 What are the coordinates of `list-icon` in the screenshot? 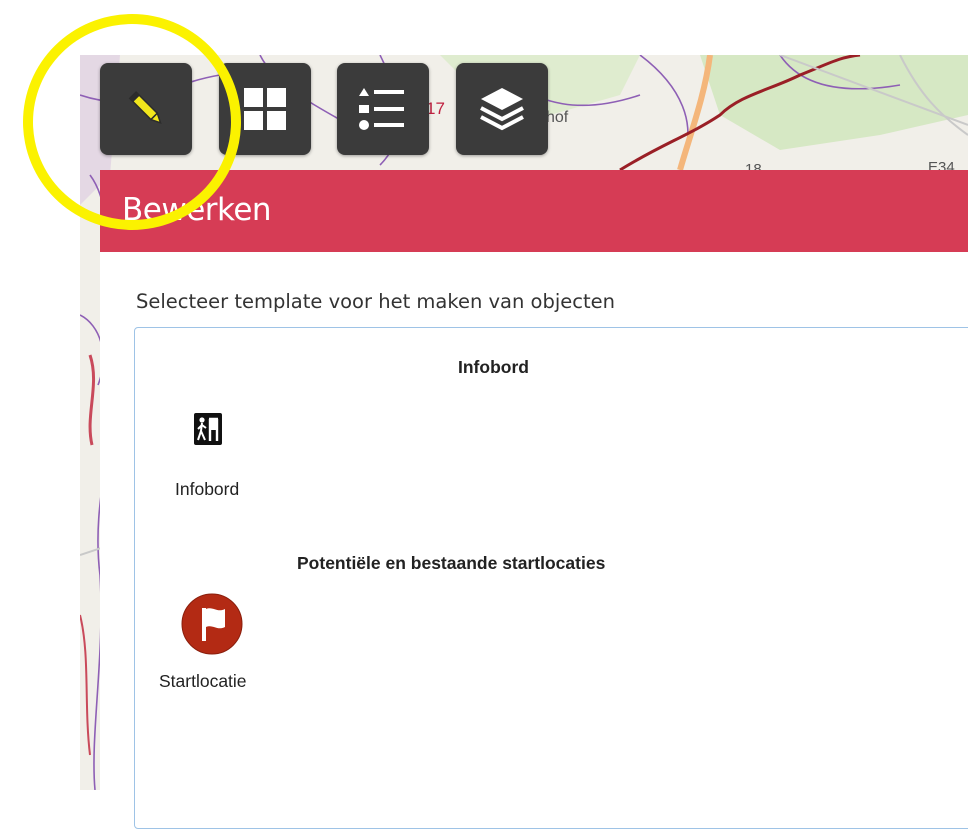 It's located at (381, 109).